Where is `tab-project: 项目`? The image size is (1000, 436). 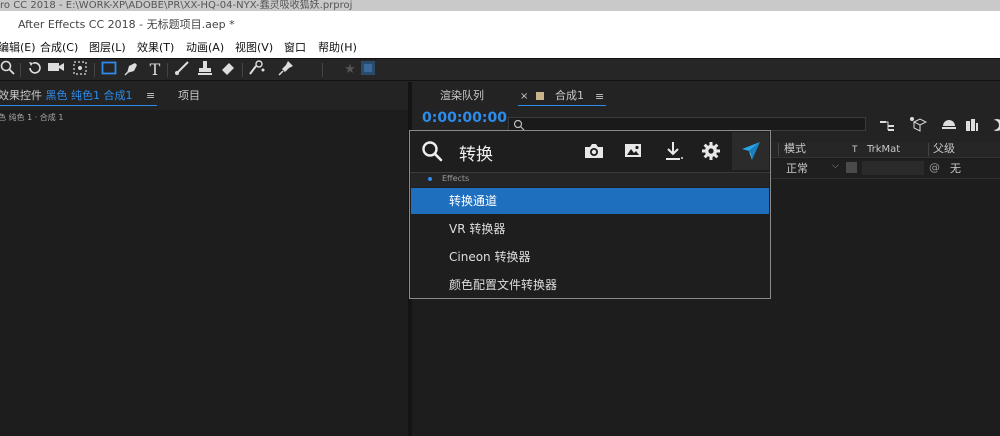 tab-project: 项目 is located at coordinates (189, 96).